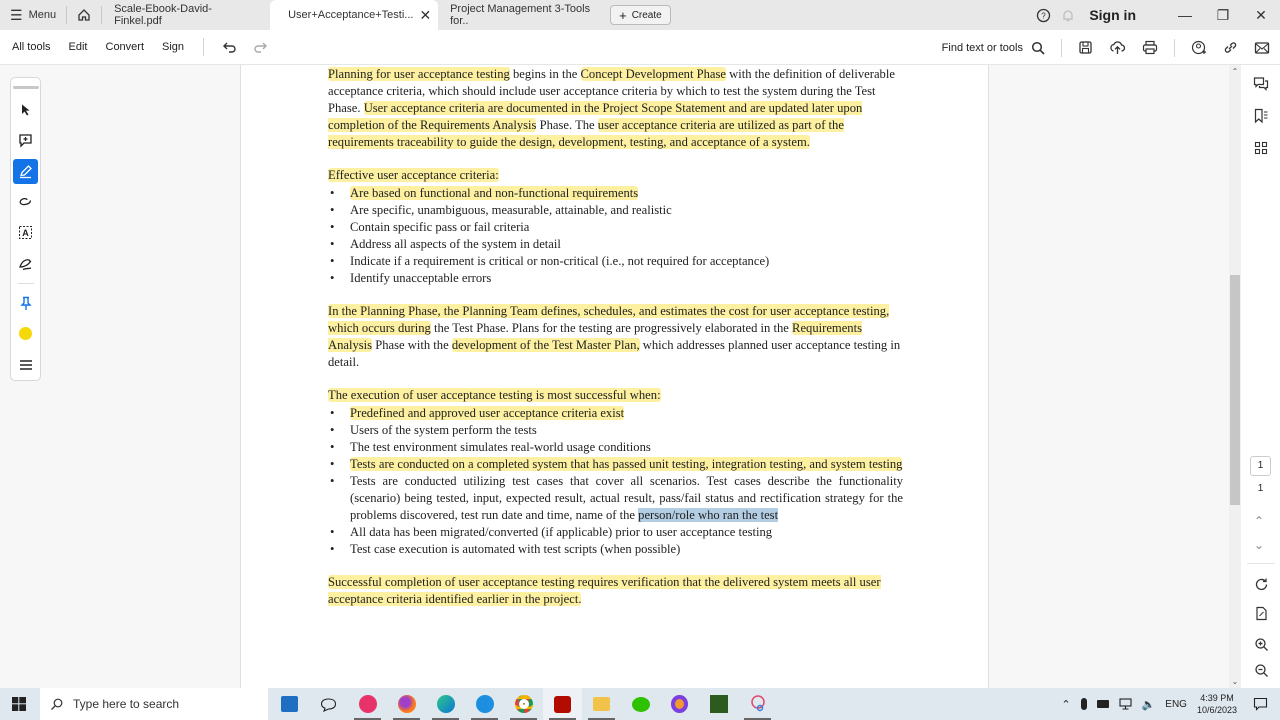 The width and height of the screenshot is (1280, 720). I want to click on taskbar-app-snipping-tool, so click(757, 704).